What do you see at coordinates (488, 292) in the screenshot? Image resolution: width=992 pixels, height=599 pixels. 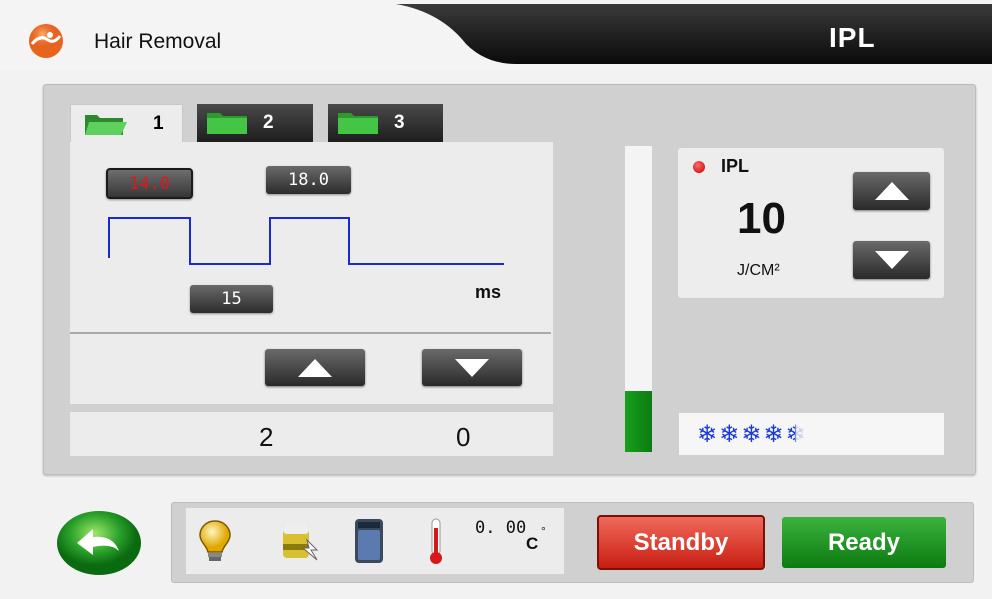 I see `unit-label: ms` at bounding box center [488, 292].